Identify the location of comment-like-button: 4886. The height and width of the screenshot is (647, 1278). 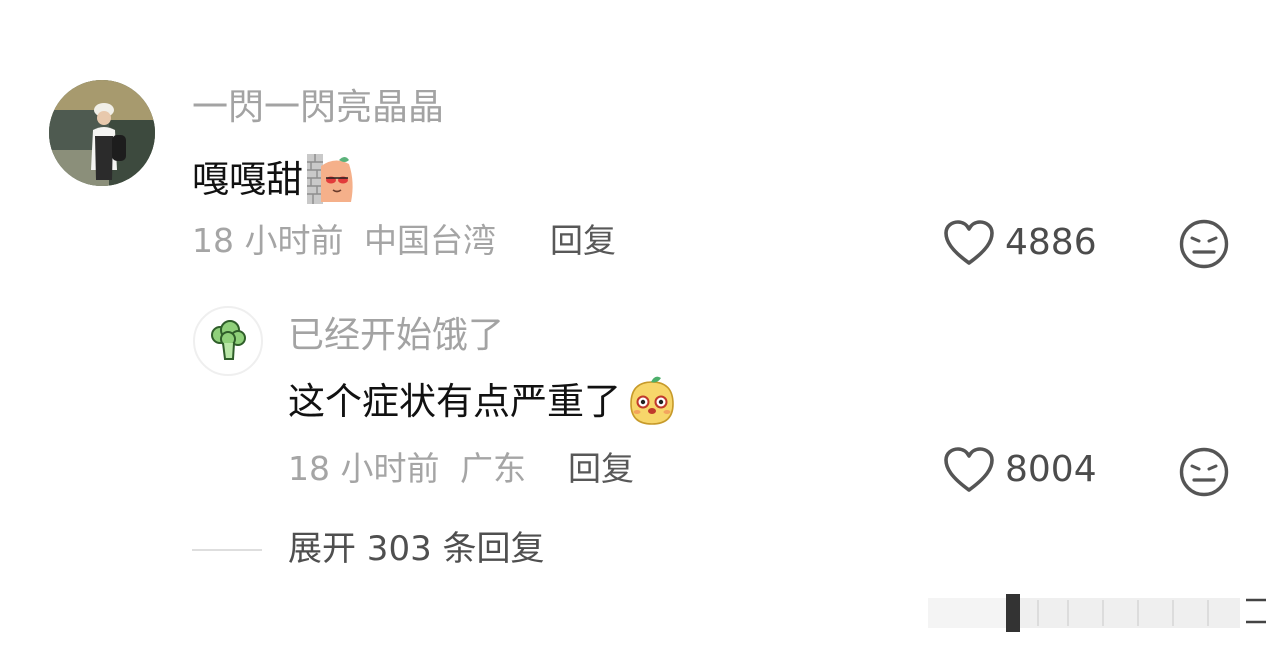
(1020, 243).